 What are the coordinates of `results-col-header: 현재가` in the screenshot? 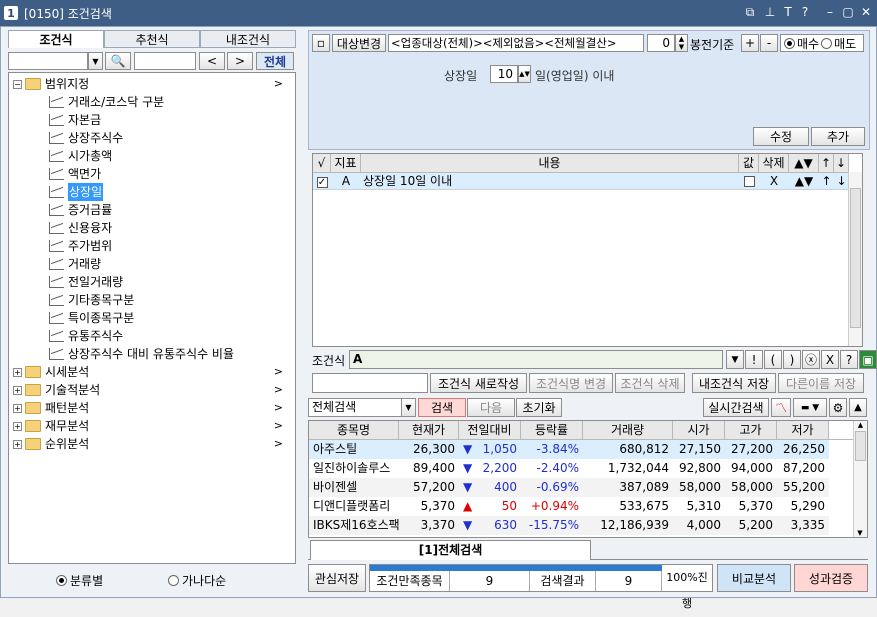 It's located at (429, 430).